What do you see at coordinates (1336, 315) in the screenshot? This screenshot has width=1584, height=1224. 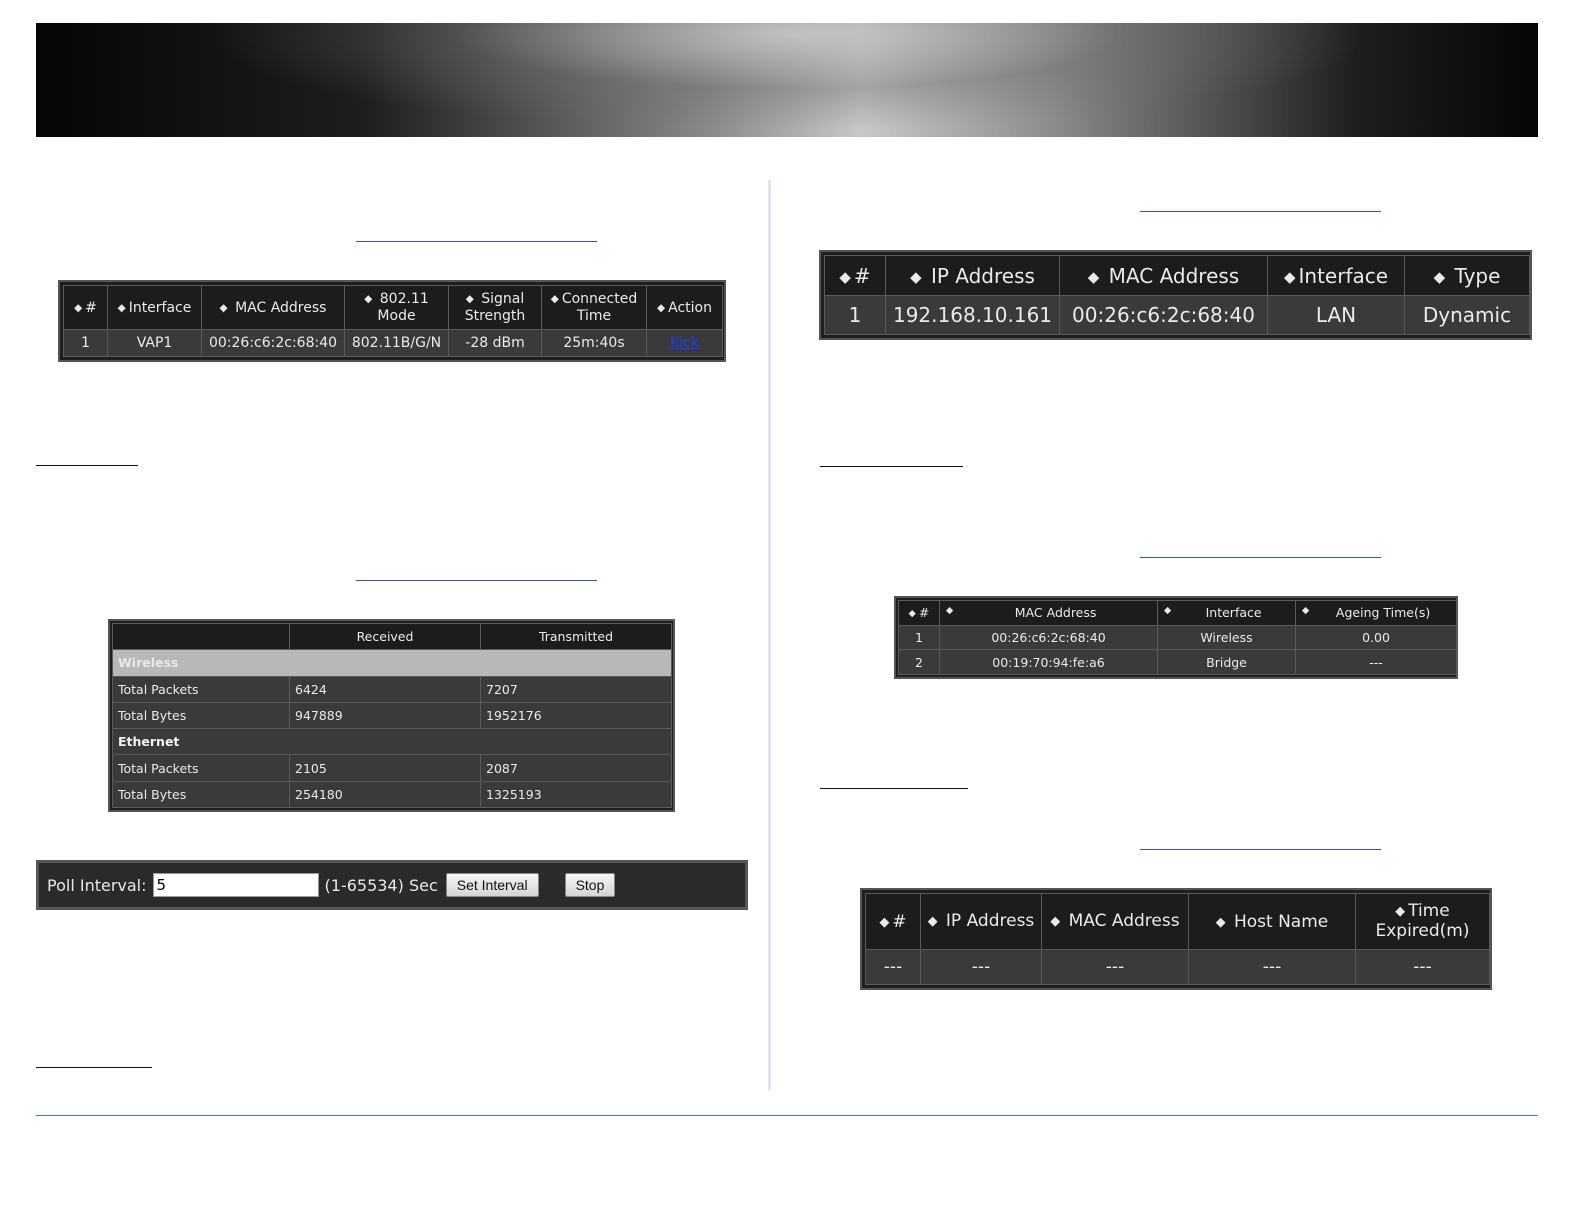 I see `interface-cell: LAN` at bounding box center [1336, 315].